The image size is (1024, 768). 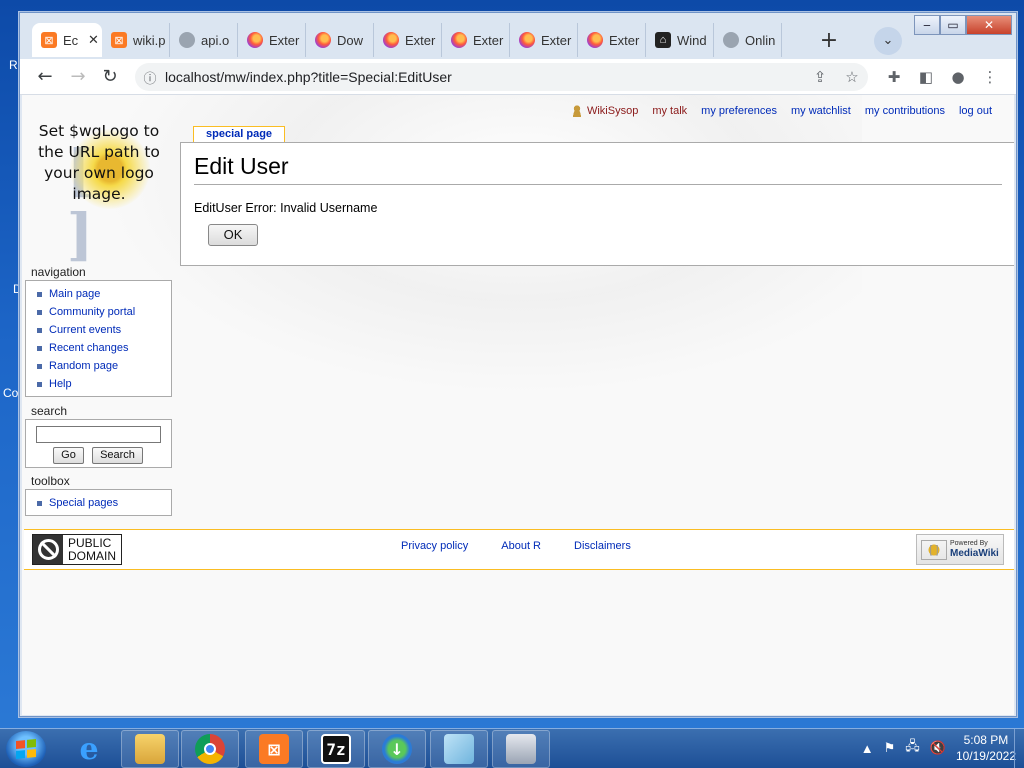 What do you see at coordinates (233, 235) in the screenshot?
I see `ok-button: OK` at bounding box center [233, 235].